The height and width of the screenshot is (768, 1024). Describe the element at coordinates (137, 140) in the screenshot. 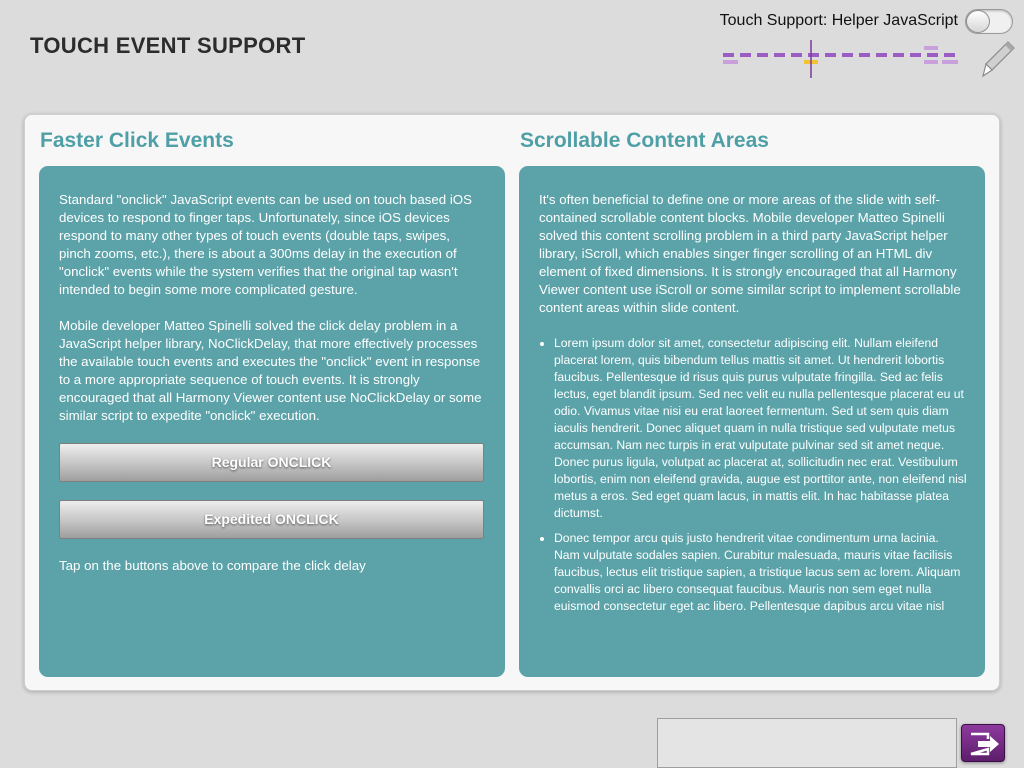

I see `left-section-title: Faster Click Events` at that location.